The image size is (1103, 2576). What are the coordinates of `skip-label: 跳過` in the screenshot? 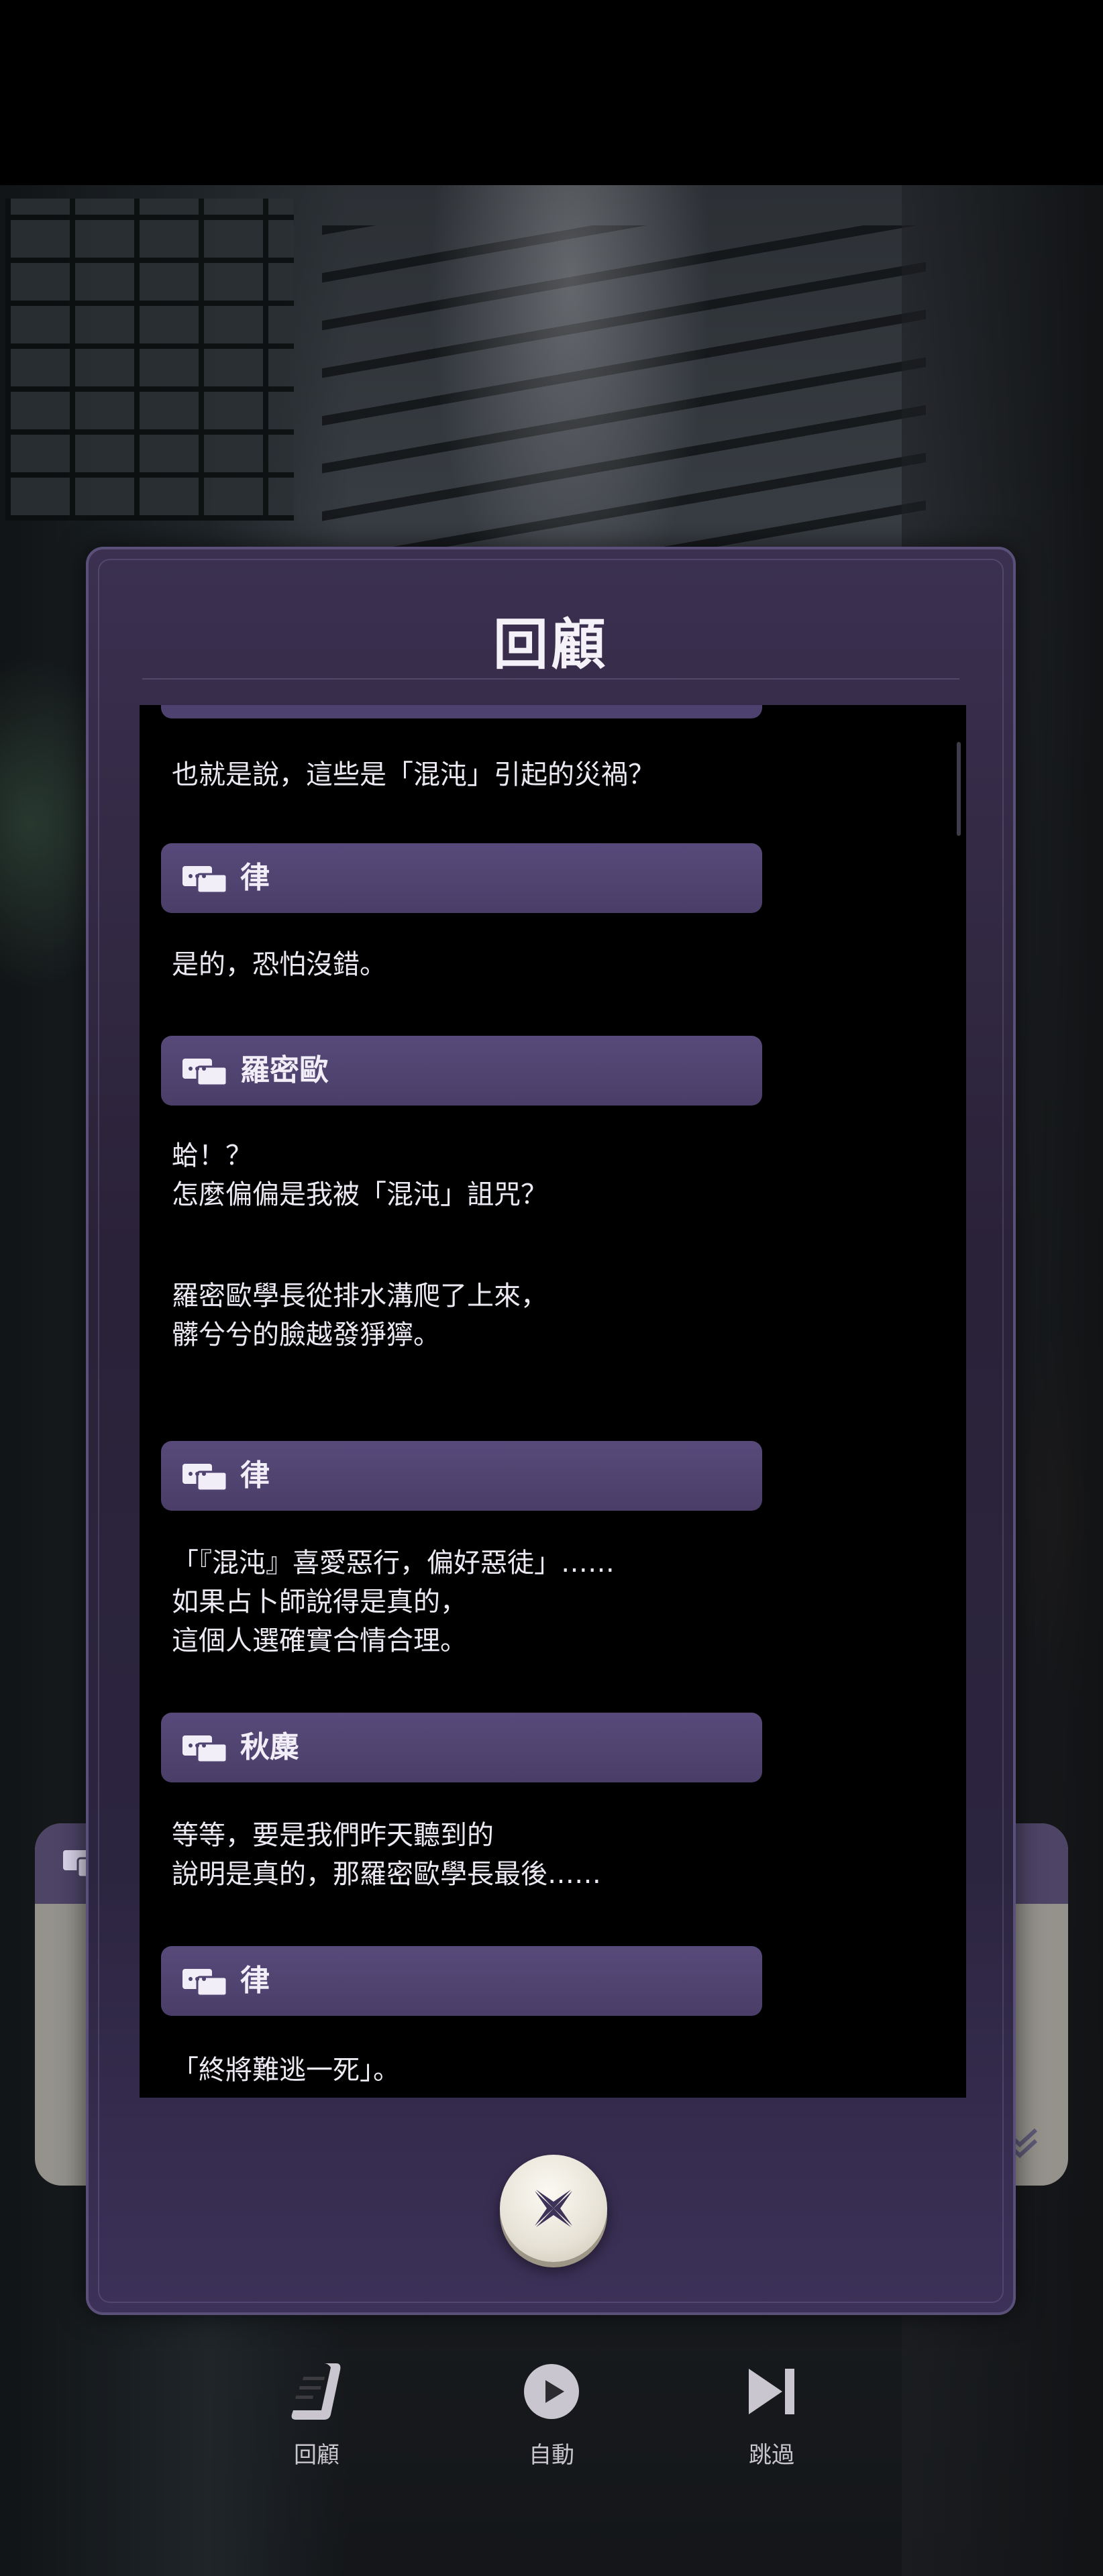 It's located at (772, 2455).